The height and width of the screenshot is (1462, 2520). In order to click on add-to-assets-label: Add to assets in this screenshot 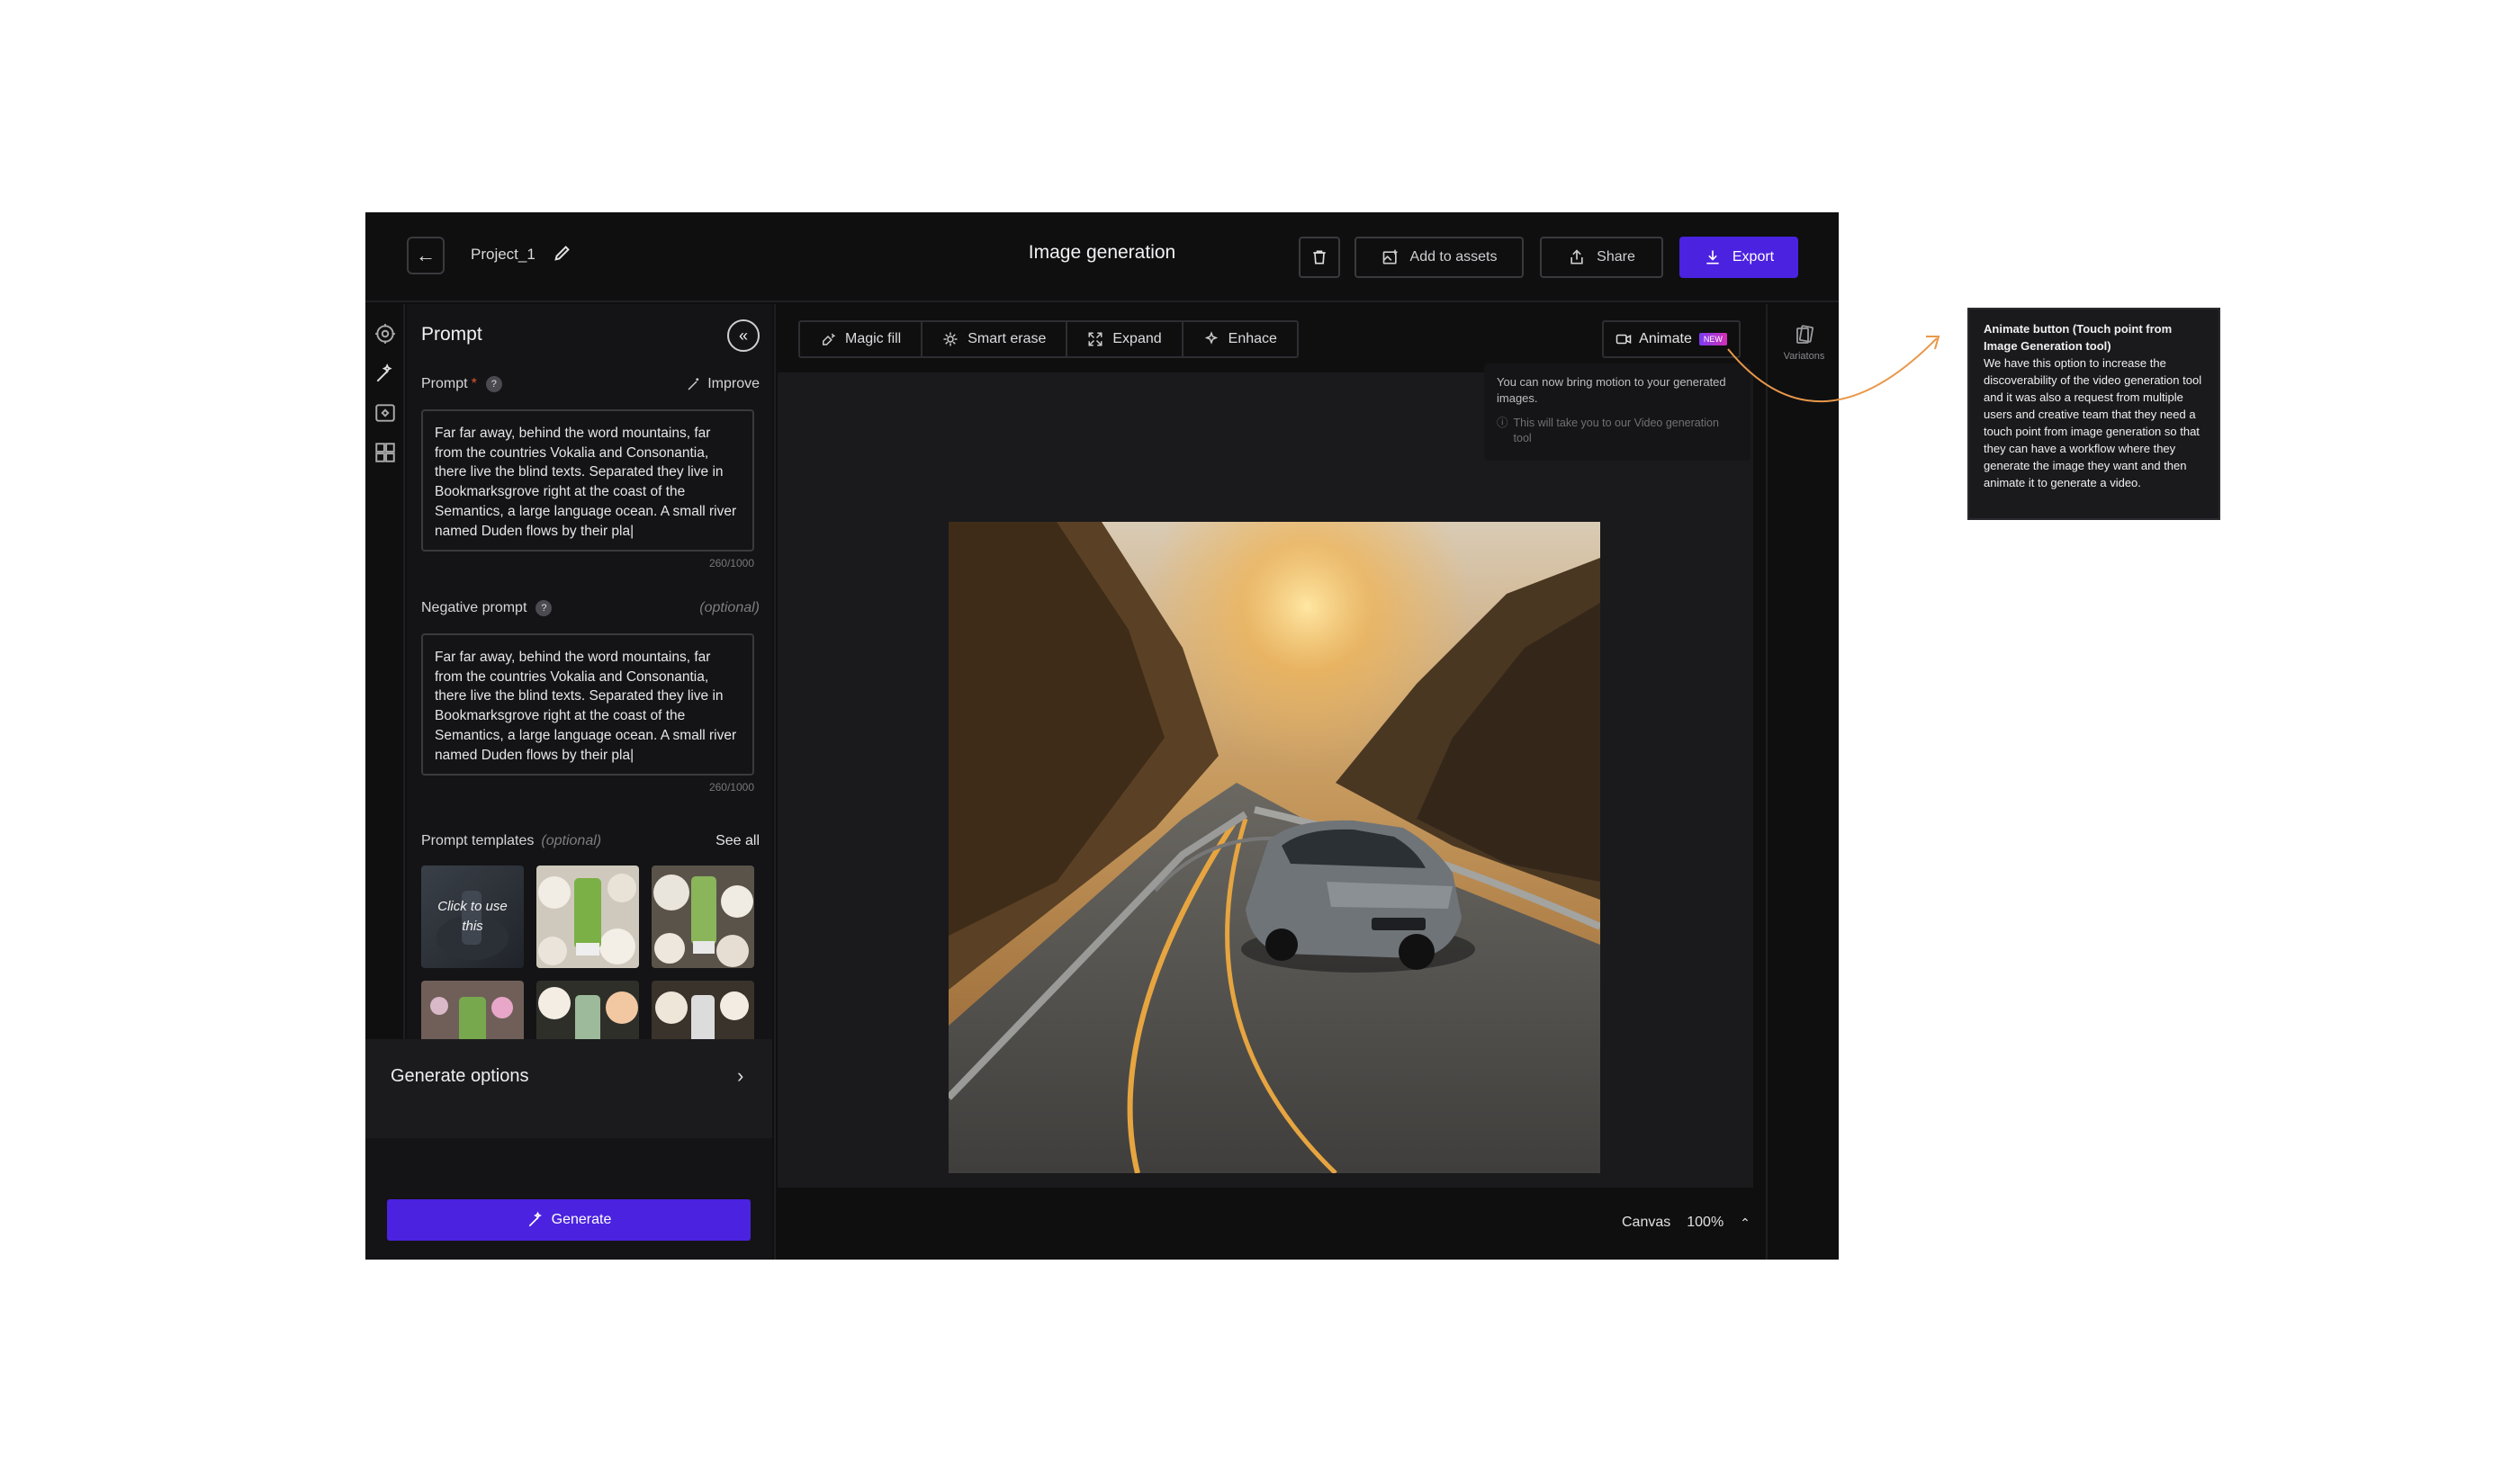, I will do `click(1453, 257)`.